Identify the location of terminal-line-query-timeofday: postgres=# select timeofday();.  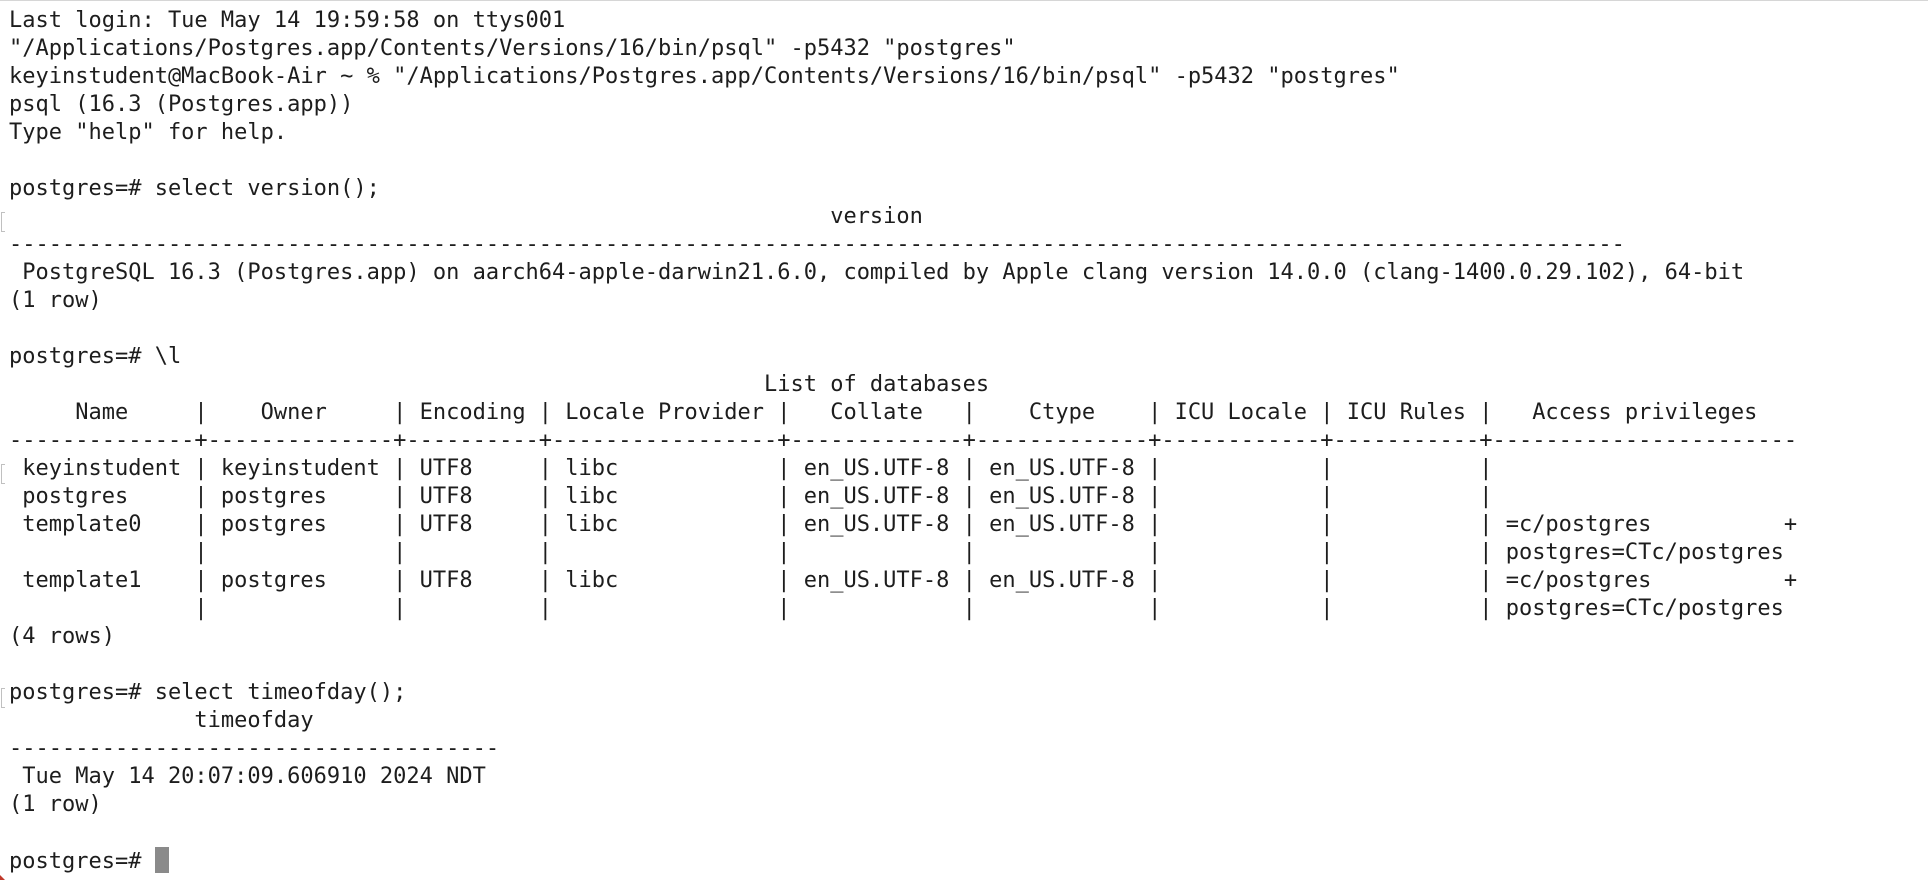
(208, 692).